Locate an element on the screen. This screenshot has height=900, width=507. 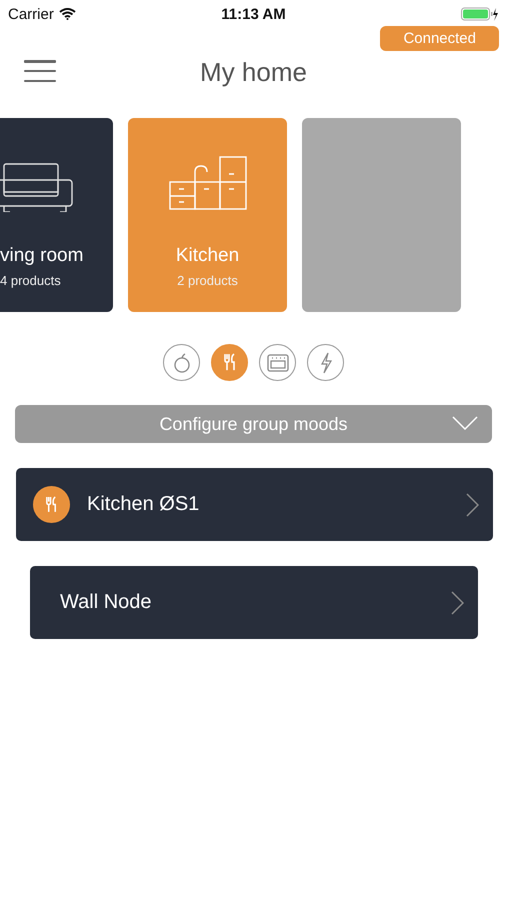
oven-icon is located at coordinates (277, 363).